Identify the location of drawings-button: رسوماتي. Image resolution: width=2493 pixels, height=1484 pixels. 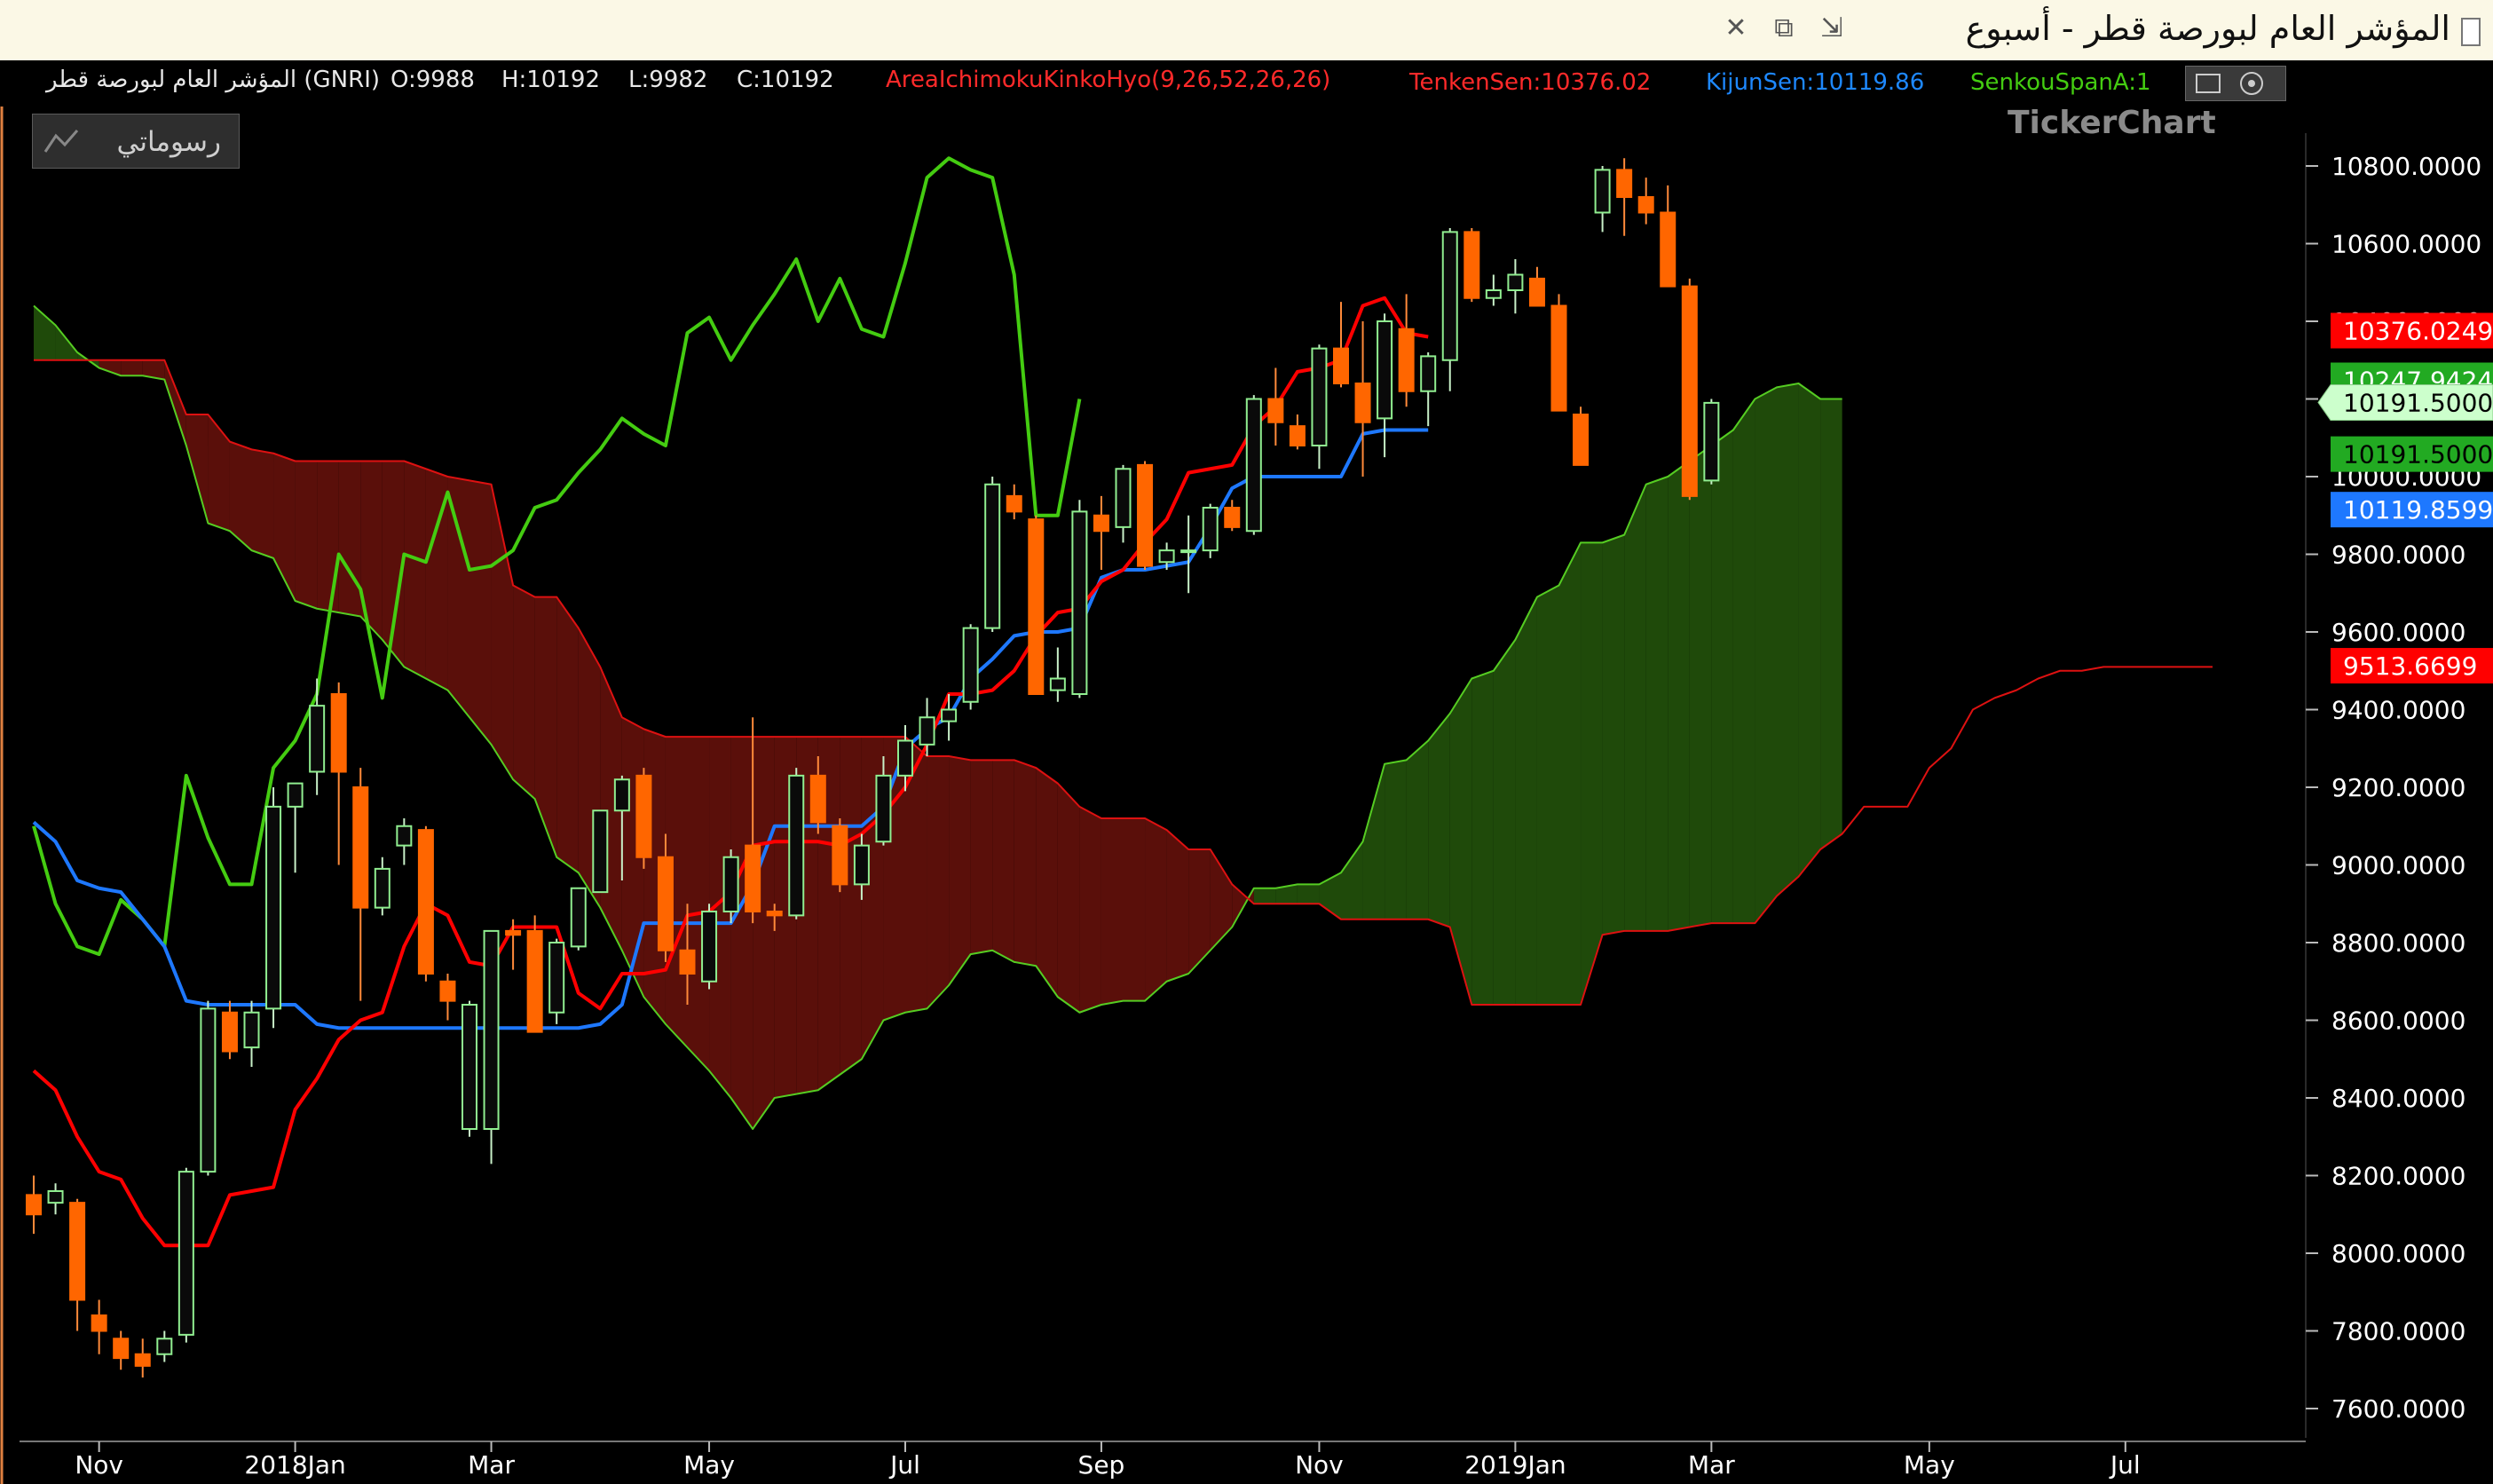
(136, 141).